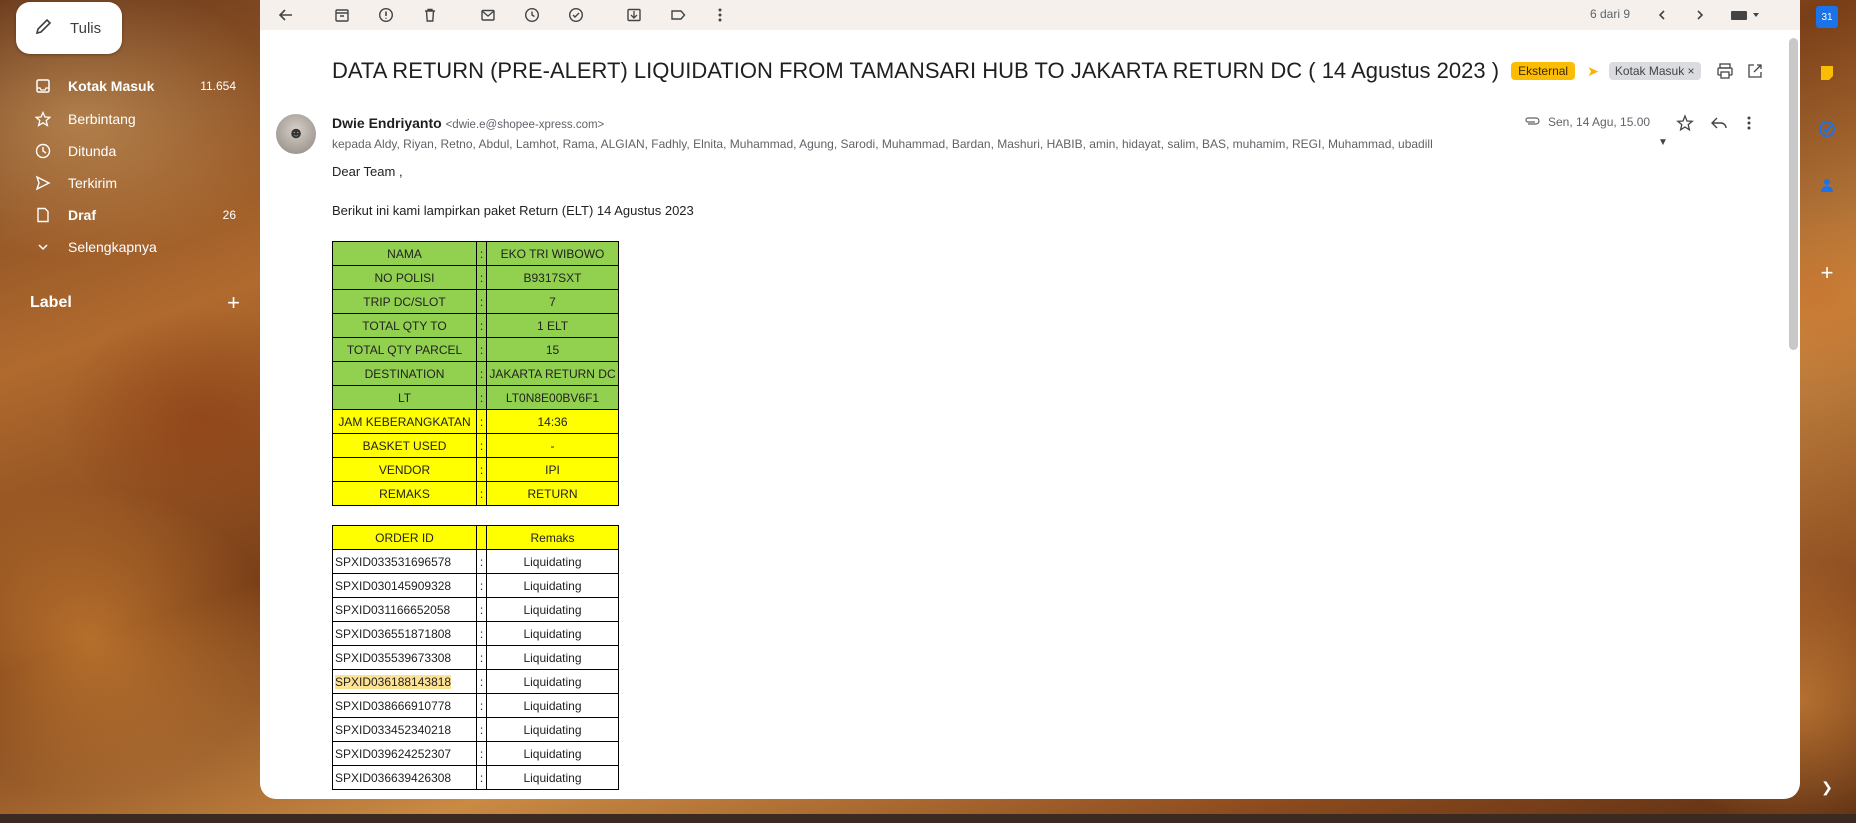 Image resolution: width=1856 pixels, height=823 pixels. I want to click on info-label: TRIP DC/SLOT, so click(404, 301).